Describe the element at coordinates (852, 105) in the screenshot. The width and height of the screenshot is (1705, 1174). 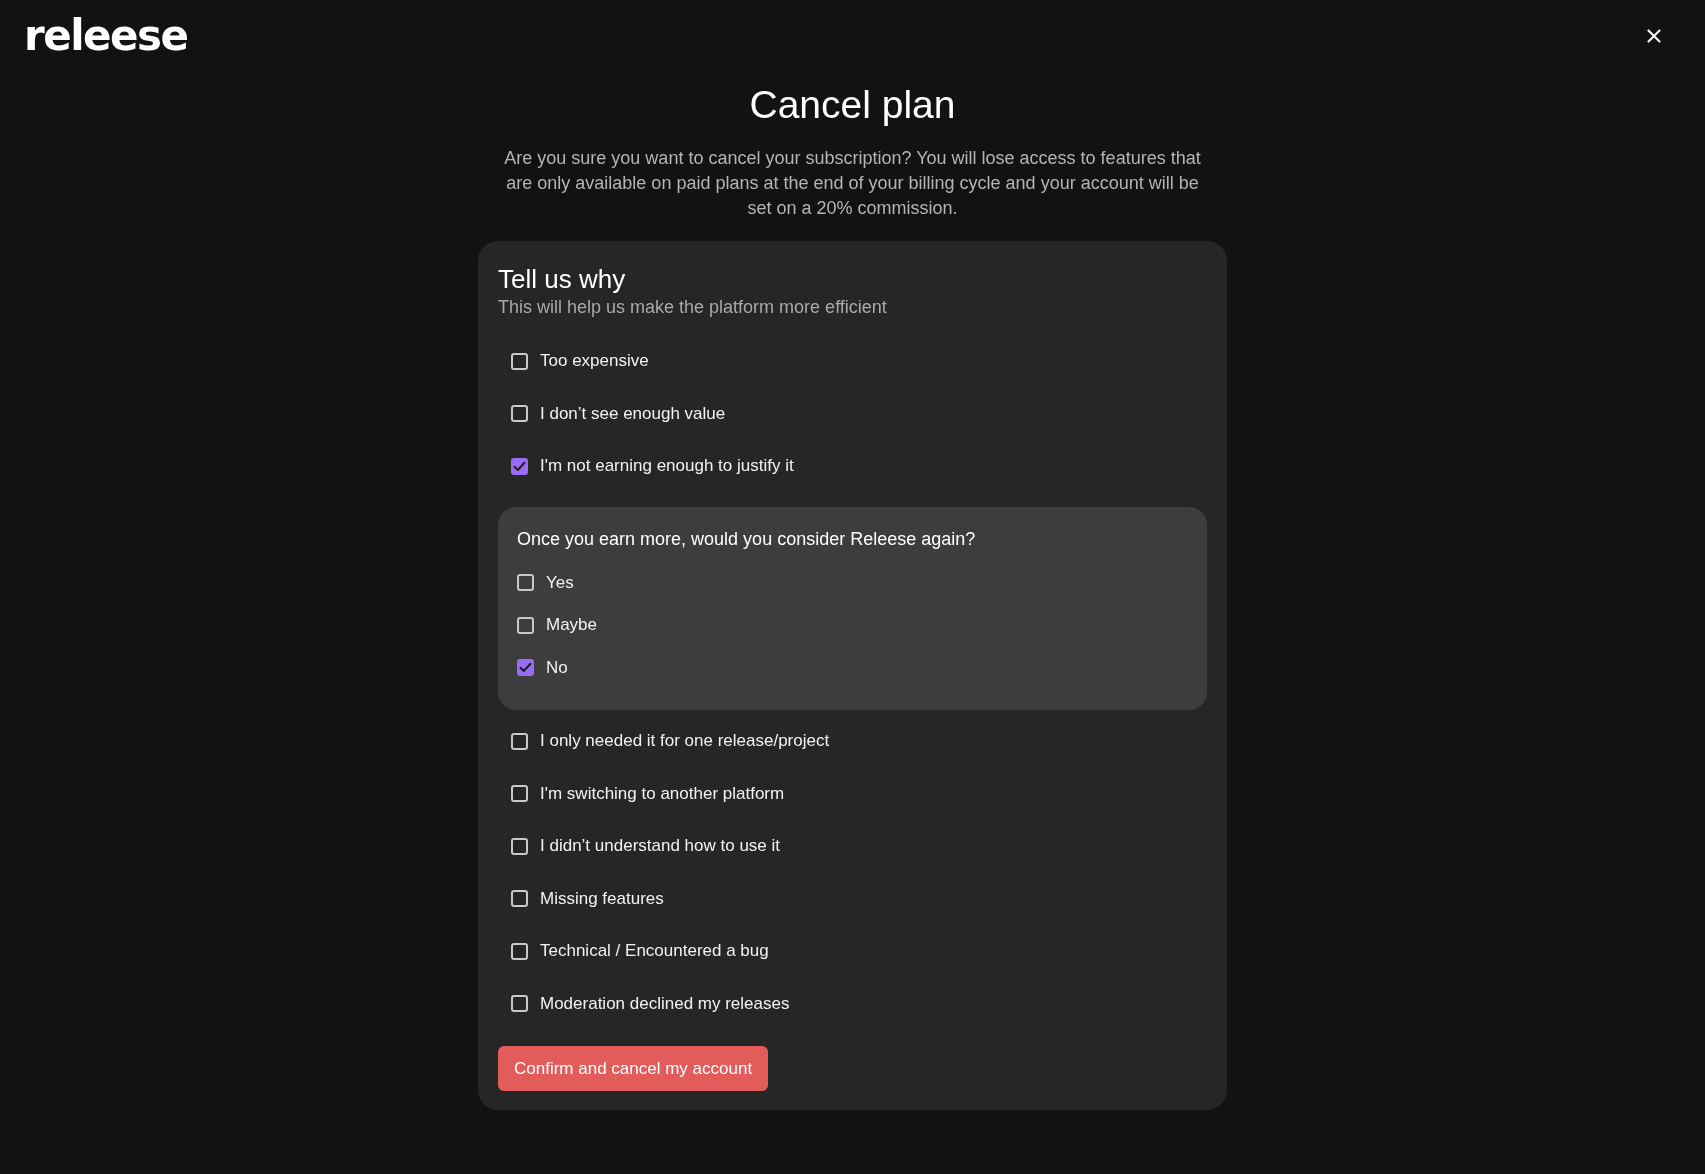
I see `page-title: Cancel plan` at that location.